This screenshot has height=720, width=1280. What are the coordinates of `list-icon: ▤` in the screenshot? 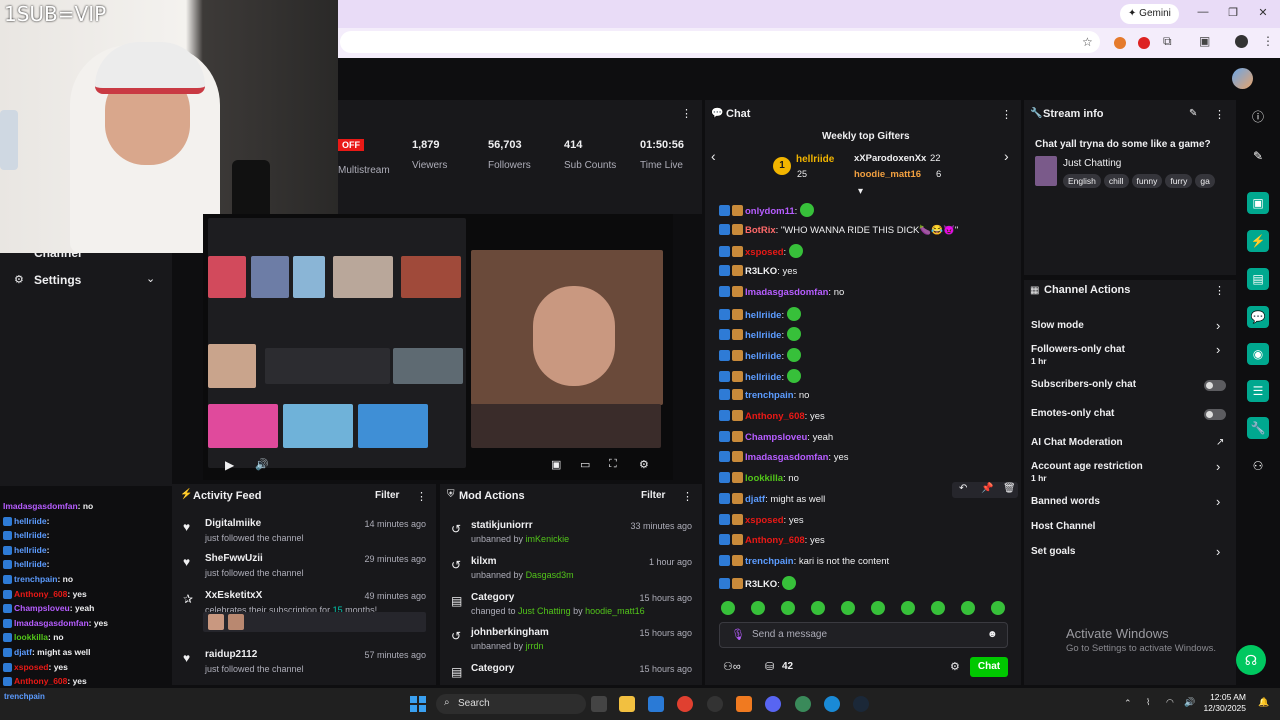 It's located at (1258, 279).